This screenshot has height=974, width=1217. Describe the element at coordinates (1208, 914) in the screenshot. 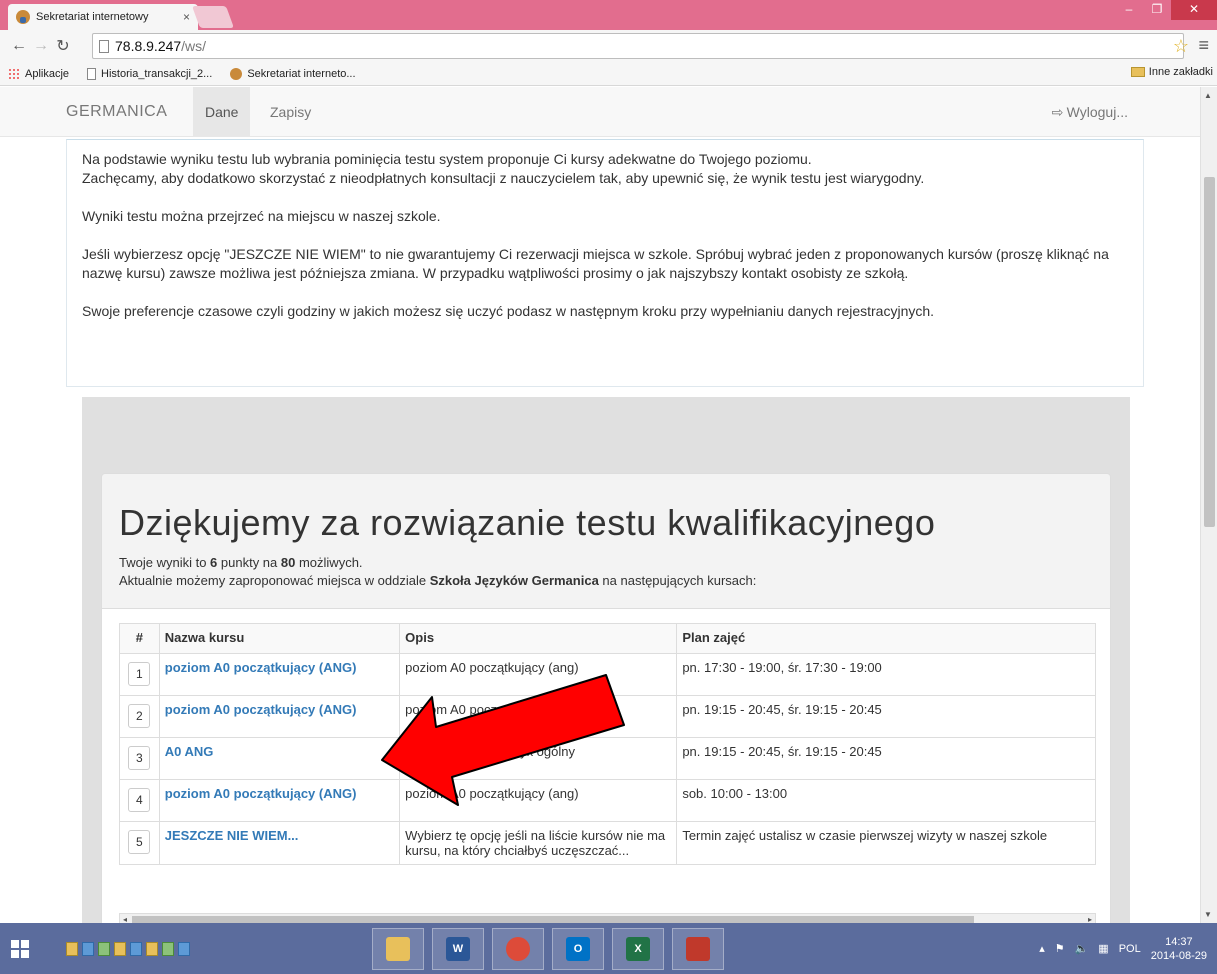

I see `scroll-down-icon: ▼` at that location.